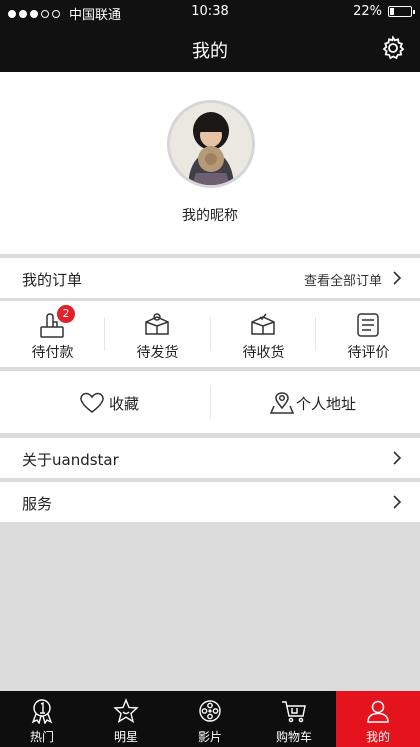 The height and width of the screenshot is (747, 420). I want to click on tab-me: 我的, so click(378, 719).